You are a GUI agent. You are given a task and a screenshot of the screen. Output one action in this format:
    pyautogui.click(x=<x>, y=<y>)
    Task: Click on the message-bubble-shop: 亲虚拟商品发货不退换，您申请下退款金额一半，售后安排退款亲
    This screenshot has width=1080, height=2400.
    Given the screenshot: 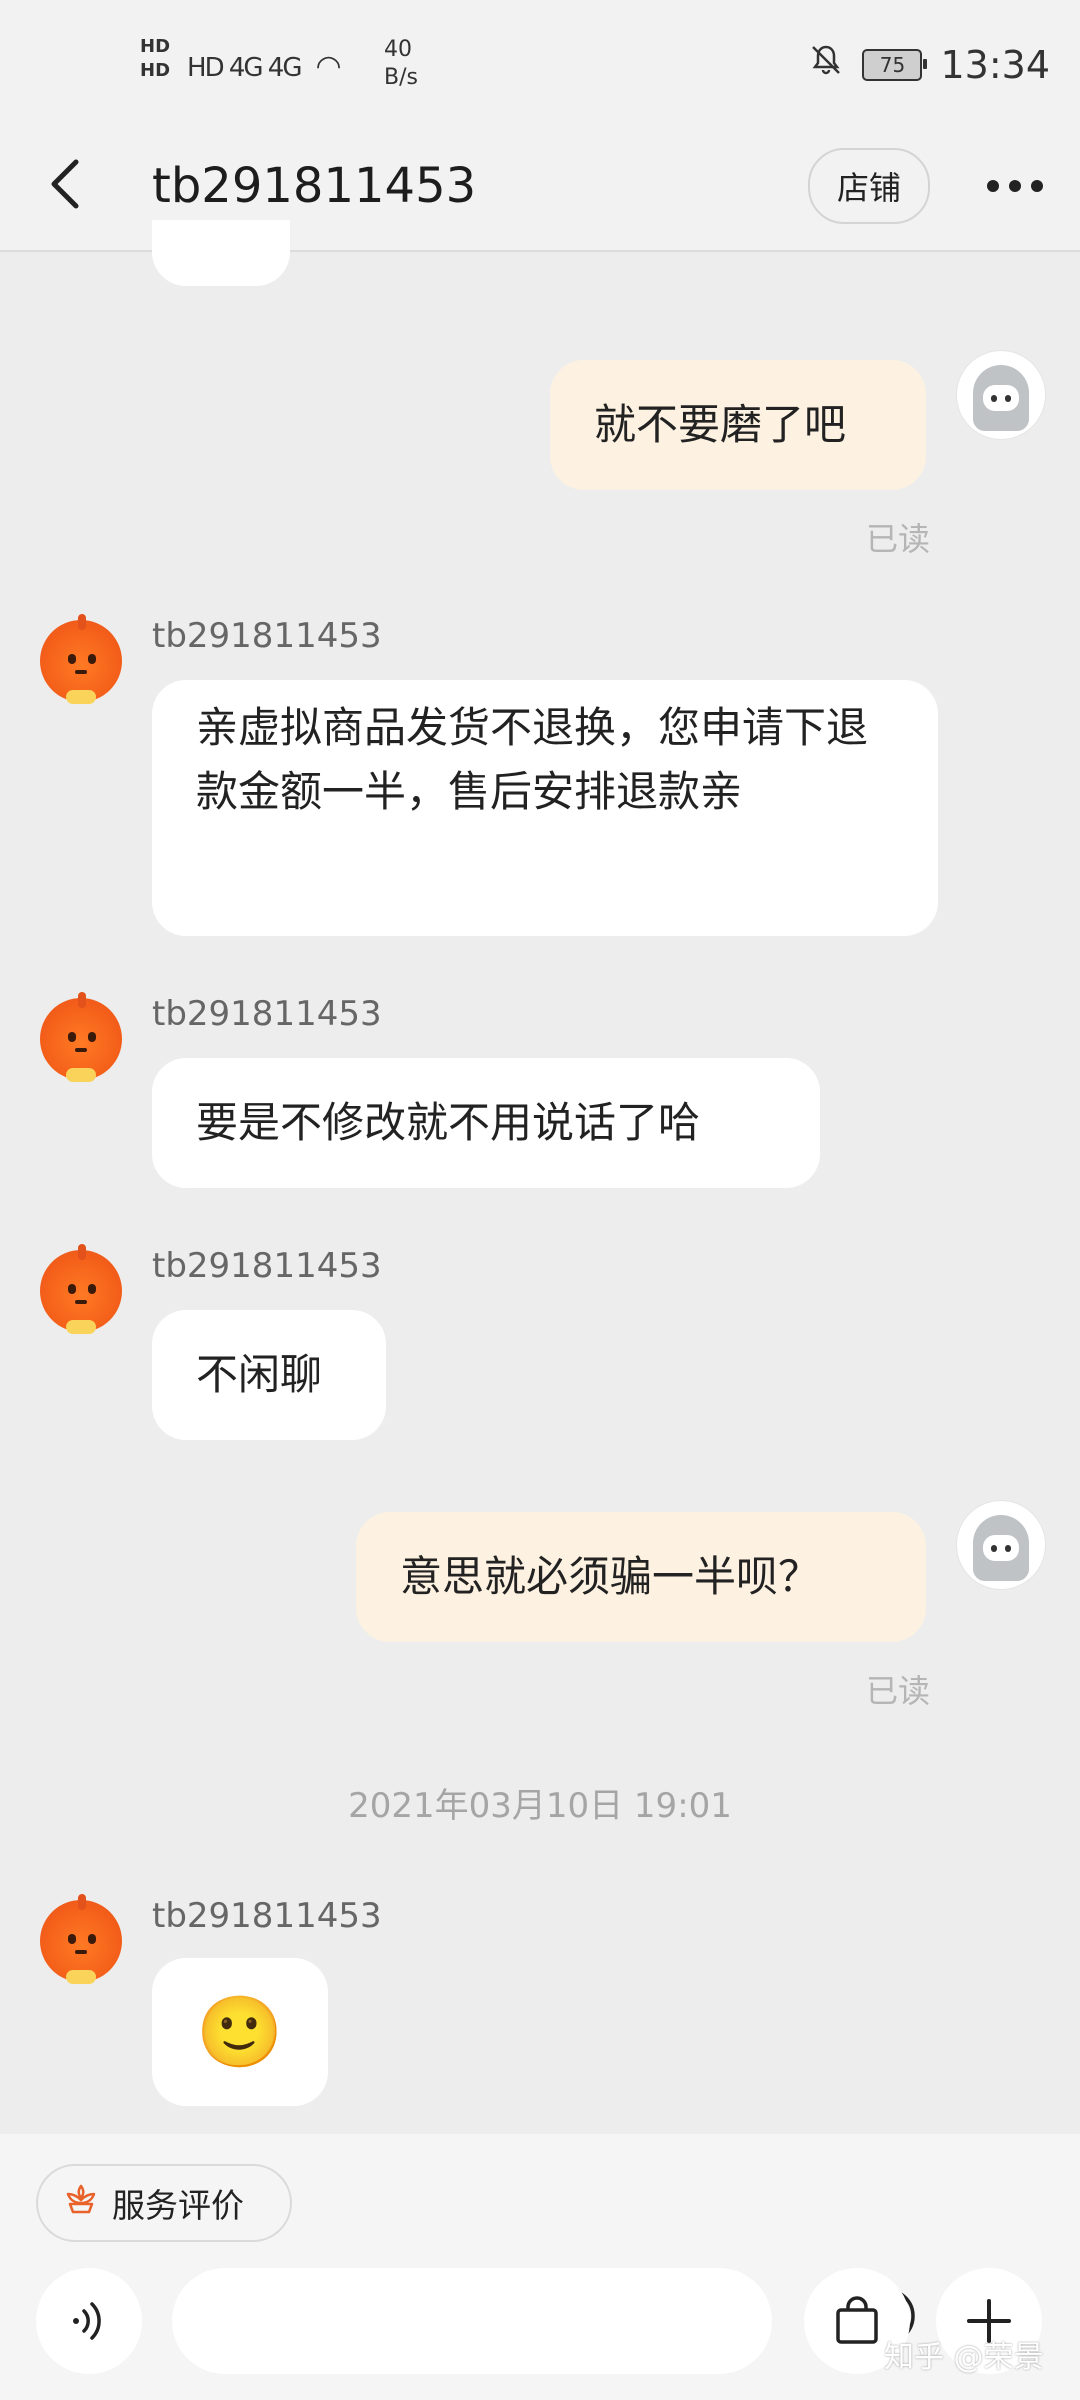 What is the action you would take?
    pyautogui.click(x=545, y=808)
    